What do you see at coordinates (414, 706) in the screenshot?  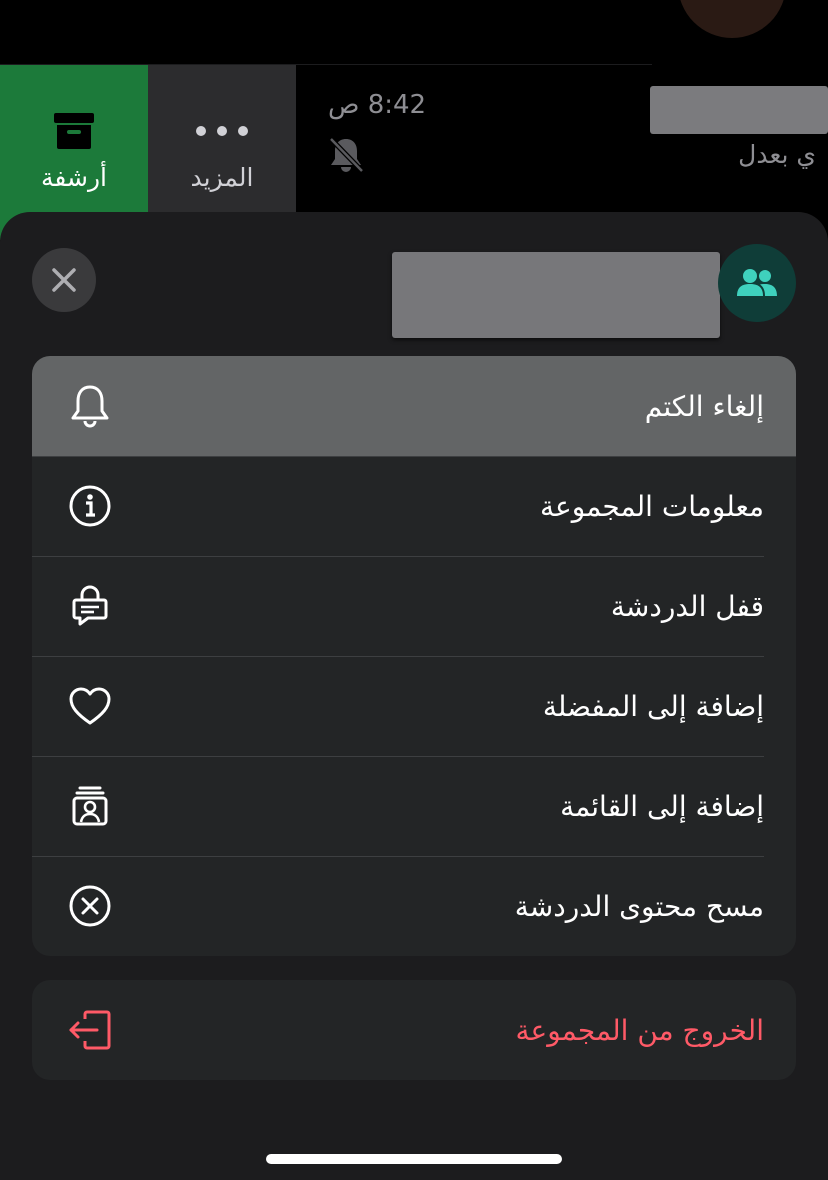 I see `add-to-favorites-item: إضافة إلى المفضلة` at bounding box center [414, 706].